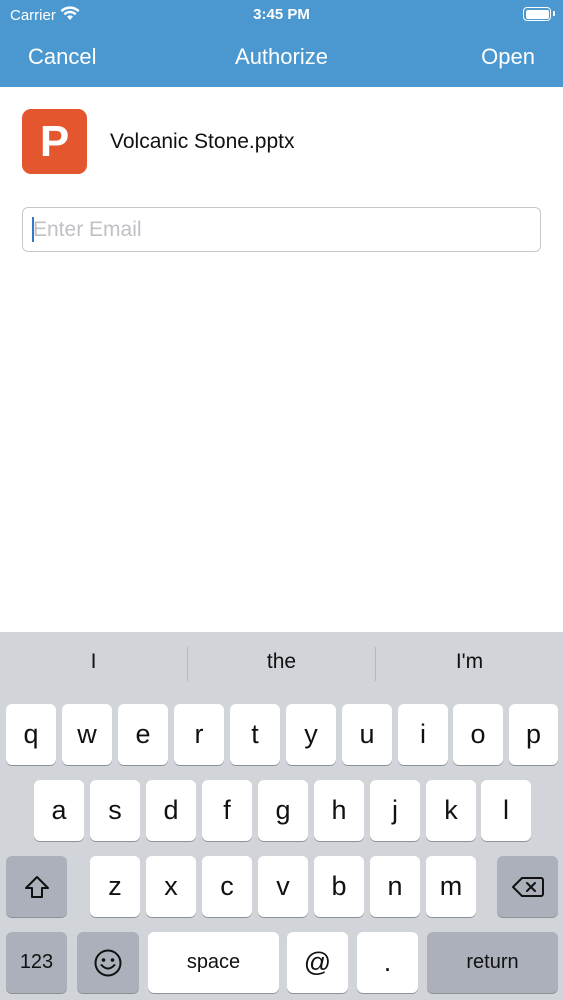 This screenshot has width=563, height=1000. Describe the element at coordinates (281, 229) in the screenshot. I see `email-input` at that location.